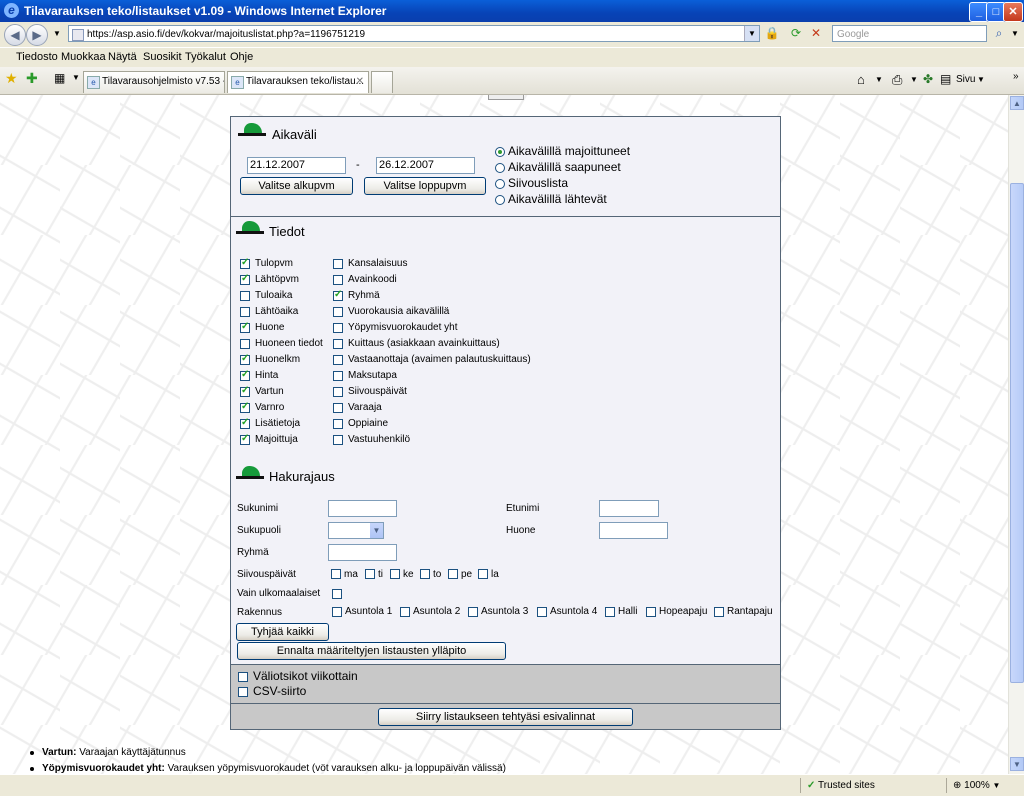 The width and height of the screenshot is (1024, 796). What do you see at coordinates (243, 692) in the screenshot?
I see `csv-checkbox` at bounding box center [243, 692].